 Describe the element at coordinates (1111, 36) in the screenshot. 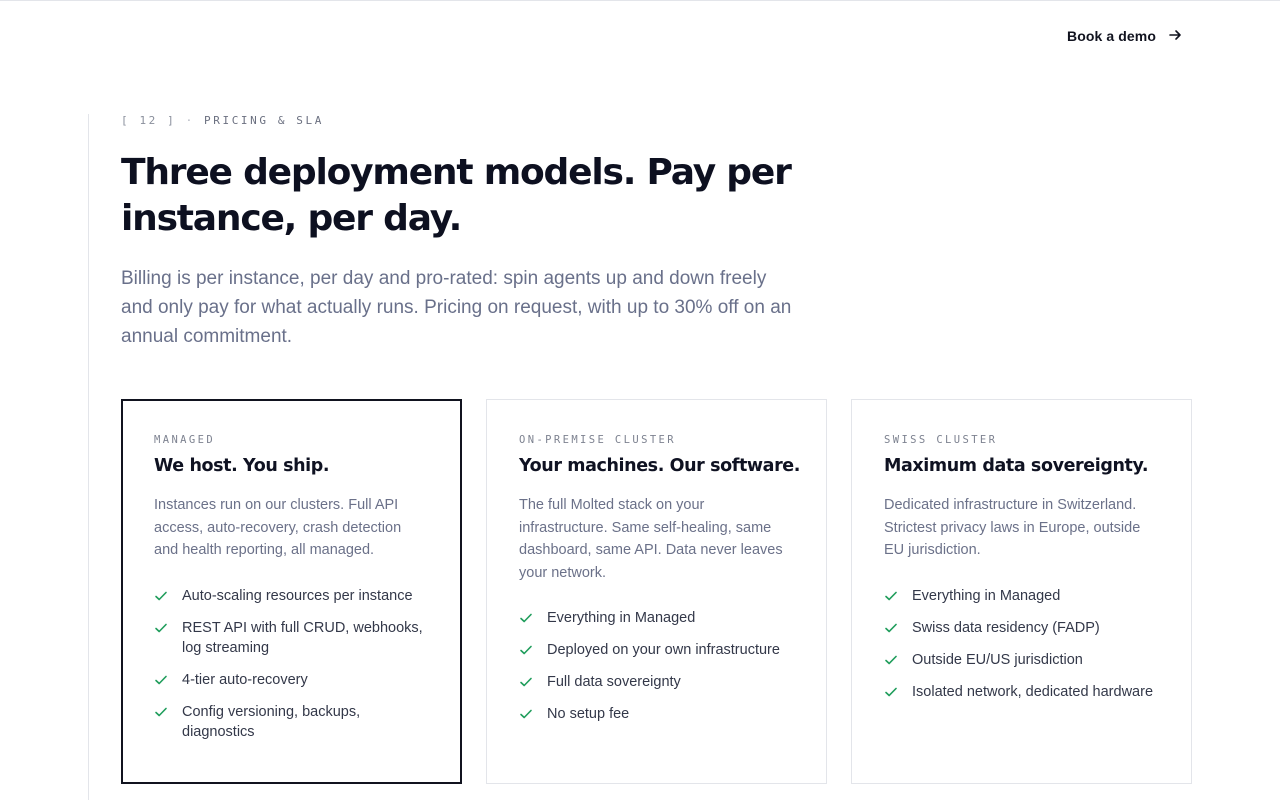

I see `book-demo-label: Book a demo` at that location.